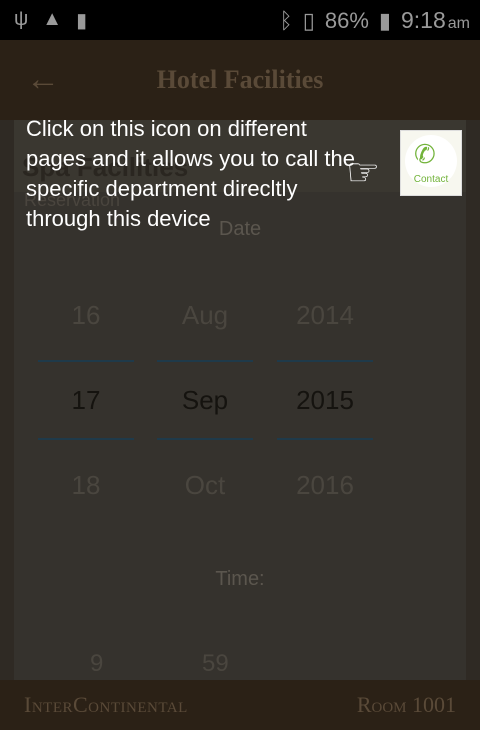  Describe the element at coordinates (384, 20) in the screenshot. I see `battery-charging-icon: ▮` at that location.